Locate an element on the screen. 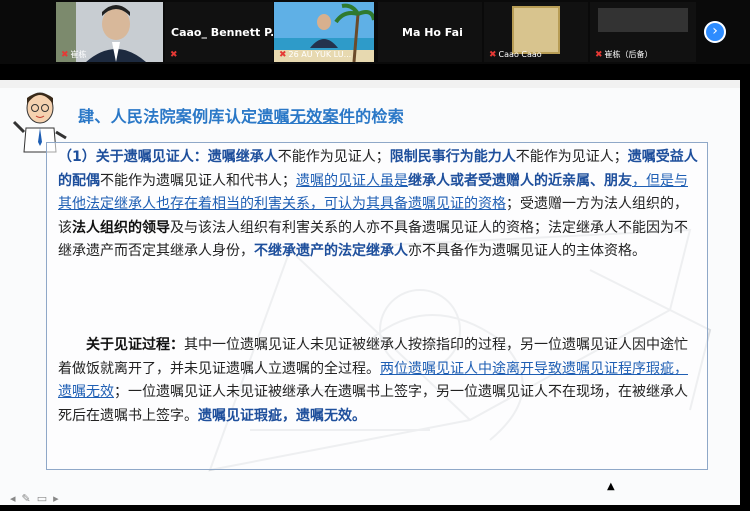 Image resolution: width=750 pixels, height=511 pixels. text-run: 限制民事行为能力人 is located at coordinates (452, 157).